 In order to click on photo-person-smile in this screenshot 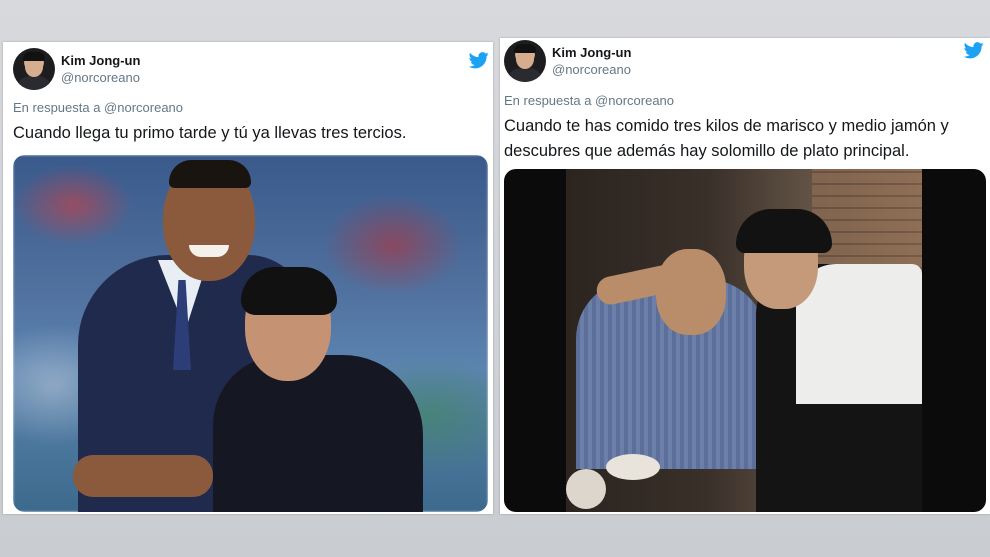, I will do `click(209, 251)`.